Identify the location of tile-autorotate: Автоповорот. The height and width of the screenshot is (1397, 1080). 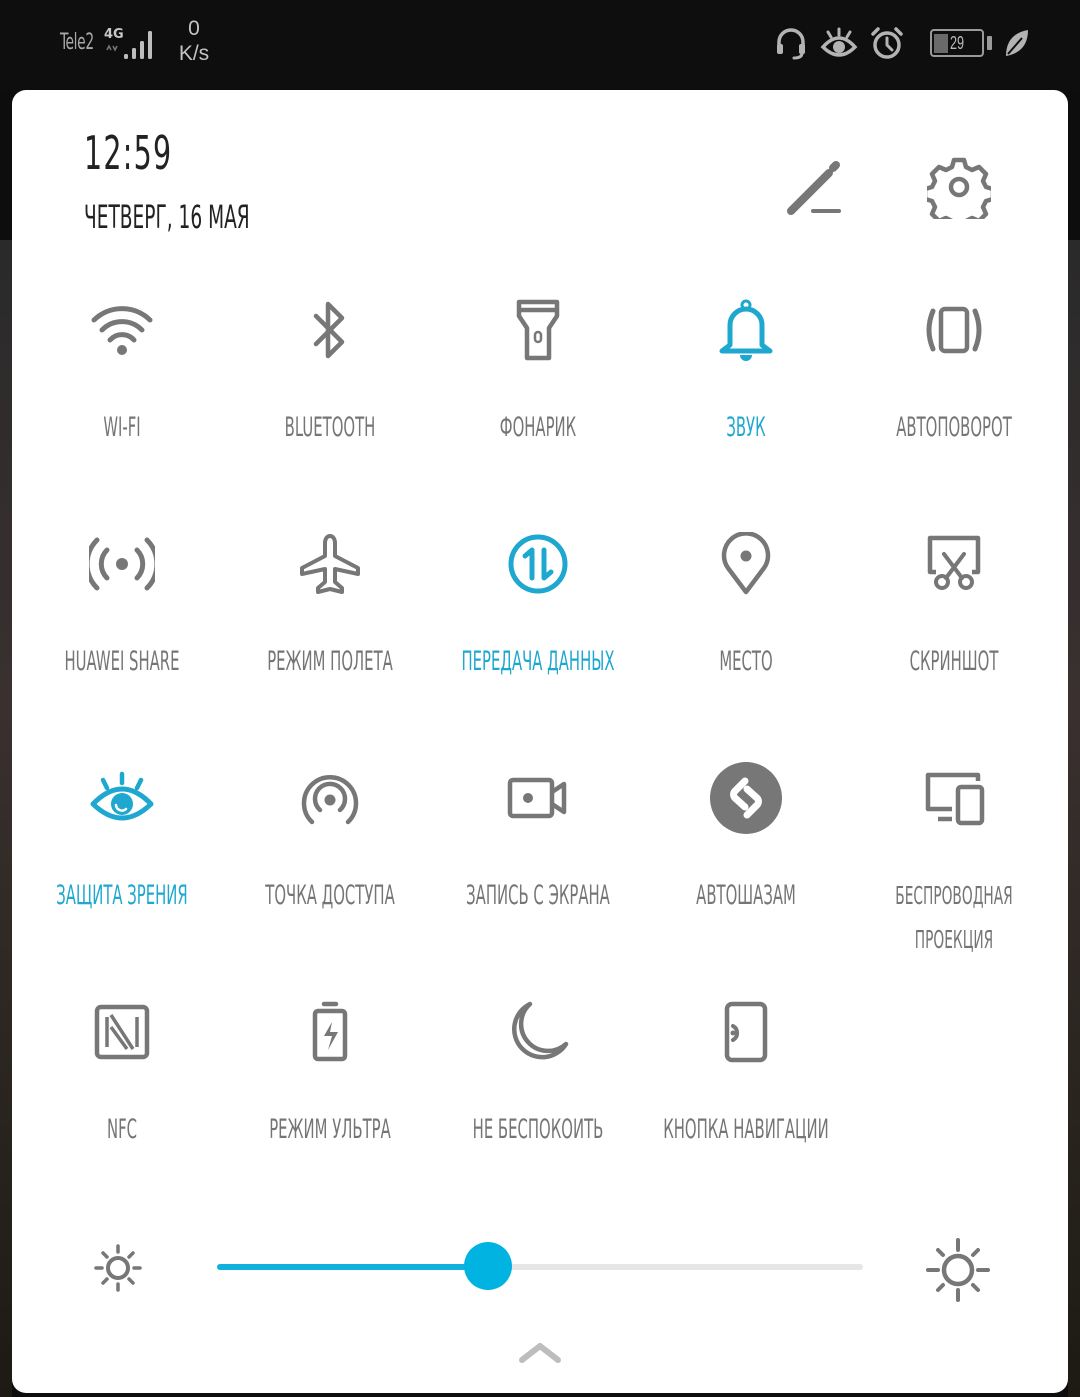
(954, 397).